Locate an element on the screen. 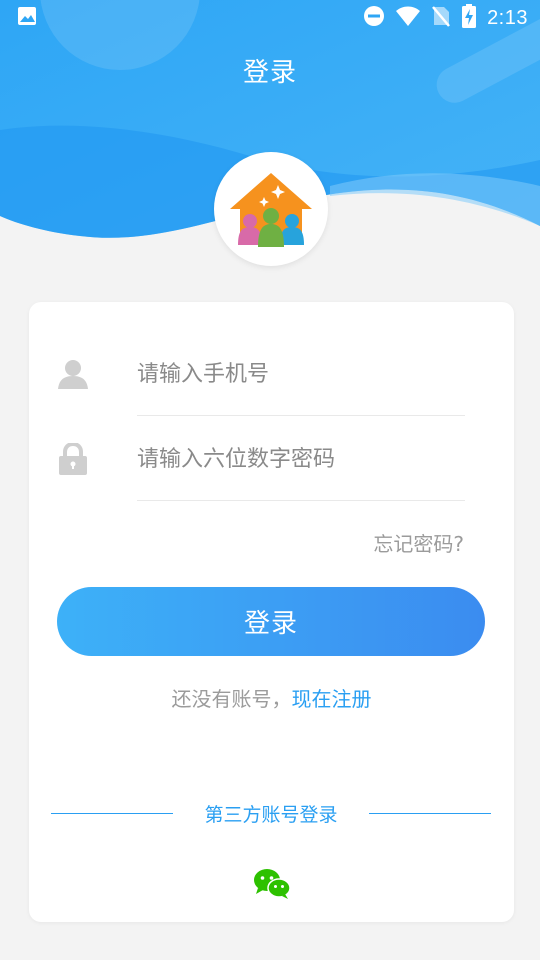 This screenshot has height=960, width=540. third-party-login-label: 第三方账号登录 is located at coordinates (271, 815).